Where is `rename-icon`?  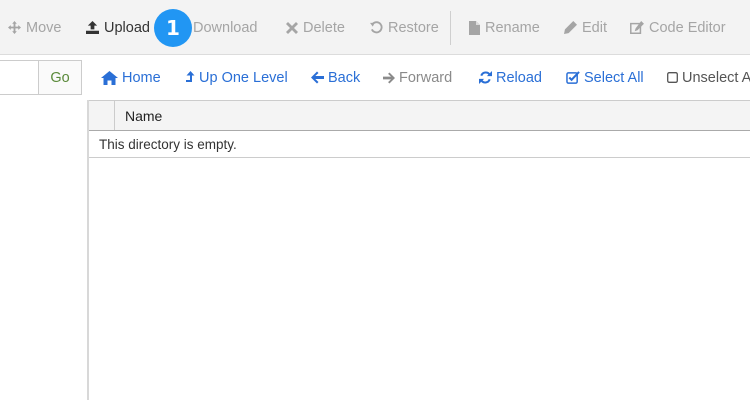
rename-icon is located at coordinates (474, 27).